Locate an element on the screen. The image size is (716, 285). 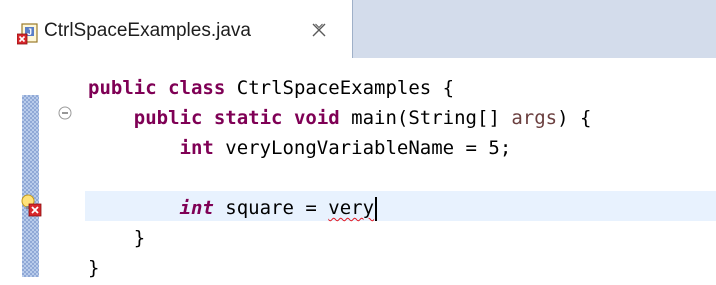
collapse-icon is located at coordinates (65, 113).